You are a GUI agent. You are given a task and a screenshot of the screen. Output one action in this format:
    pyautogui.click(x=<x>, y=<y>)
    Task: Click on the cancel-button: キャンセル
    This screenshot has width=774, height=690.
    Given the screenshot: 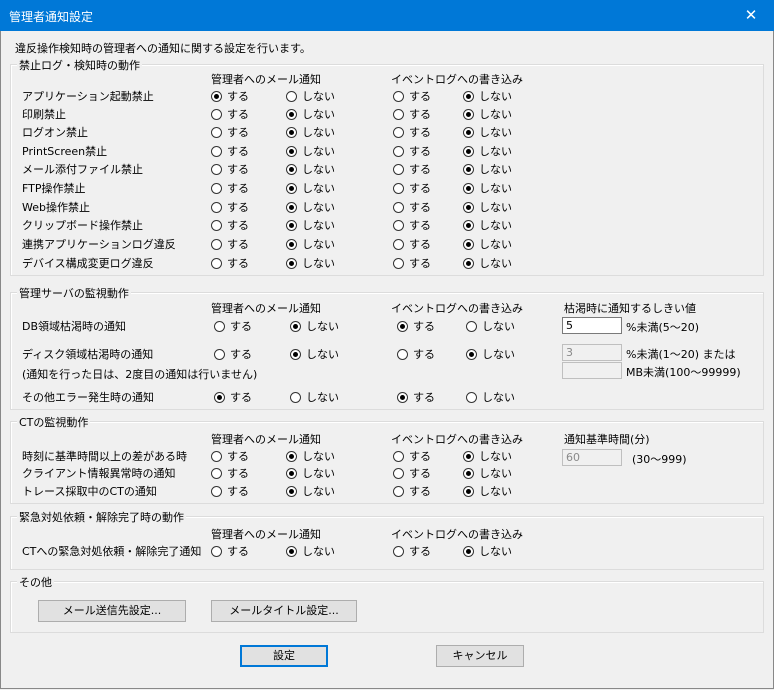 What is the action you would take?
    pyautogui.click(x=480, y=656)
    